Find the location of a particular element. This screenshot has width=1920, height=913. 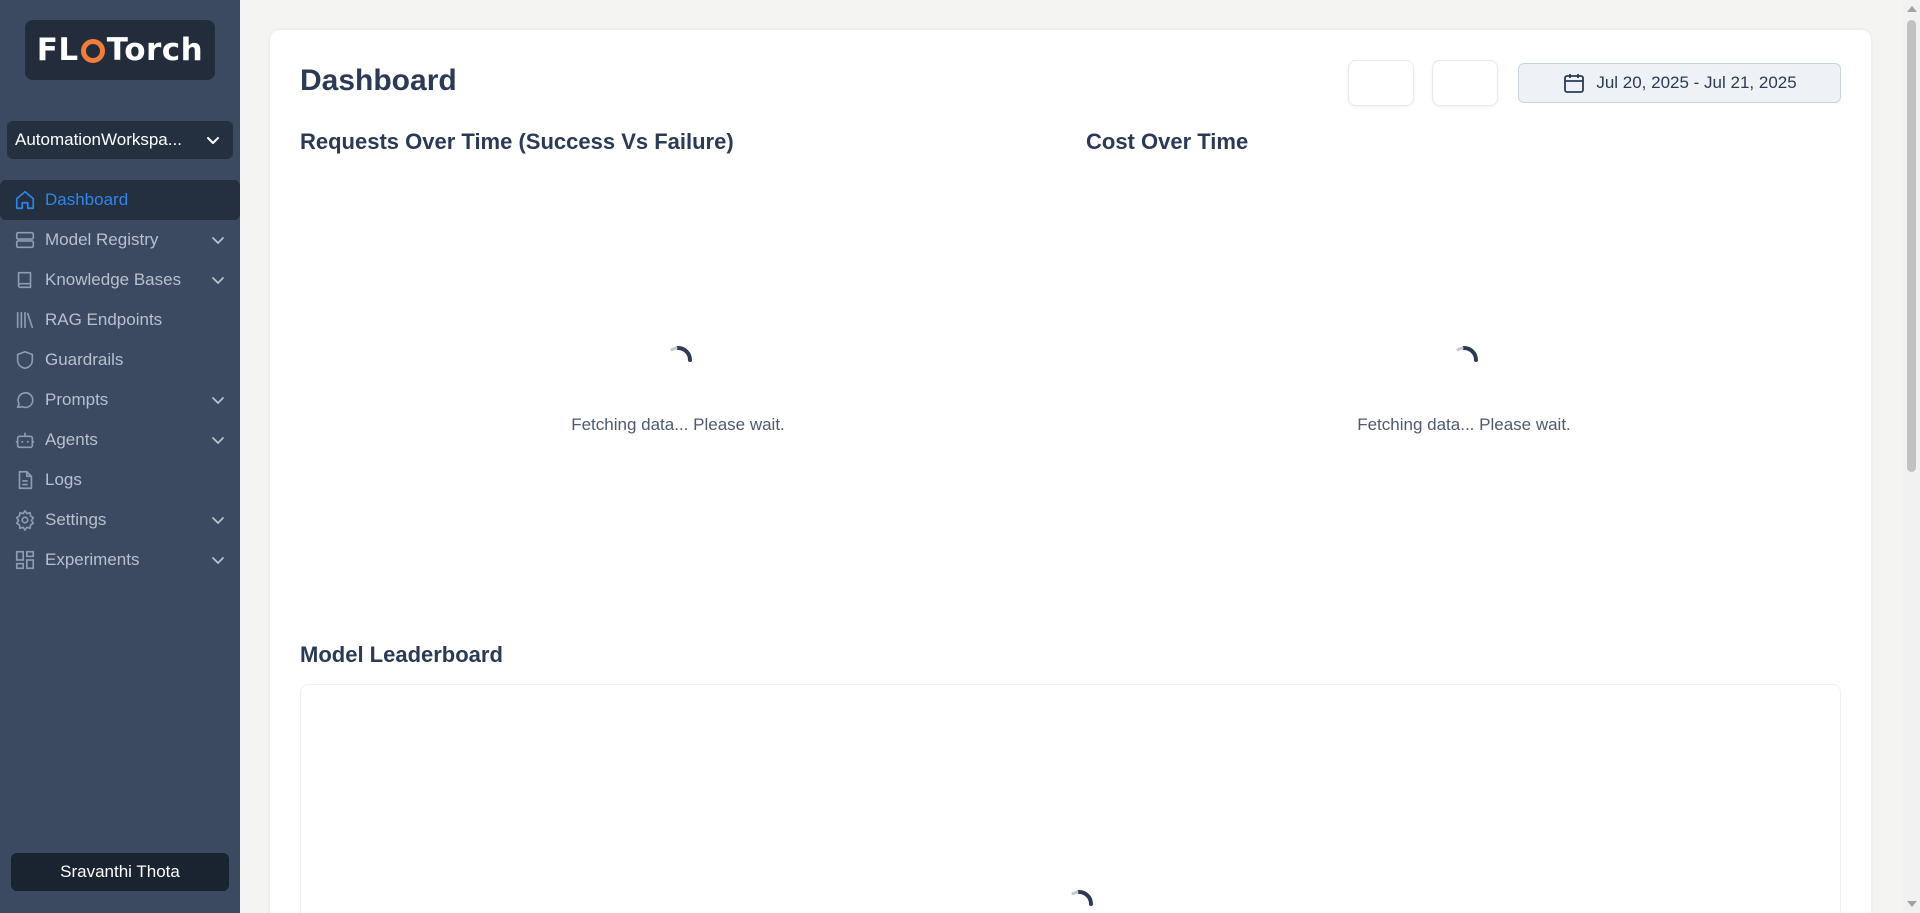

sidebar-item-prompts: Prompts is located at coordinates (120, 400).